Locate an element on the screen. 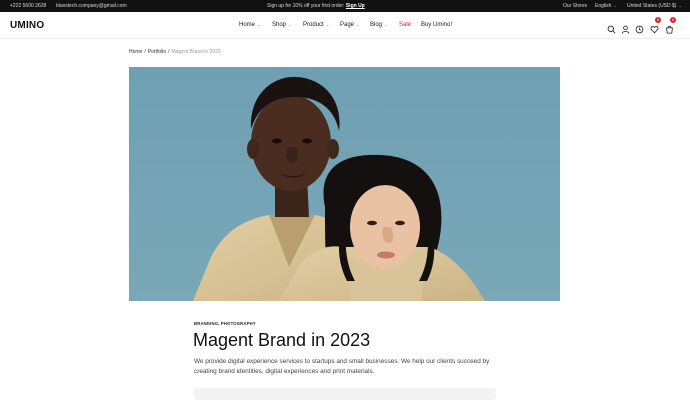 The image size is (690, 400). project-tags: BRANDING, PHOTOGRAPHY is located at coordinates (225, 323).